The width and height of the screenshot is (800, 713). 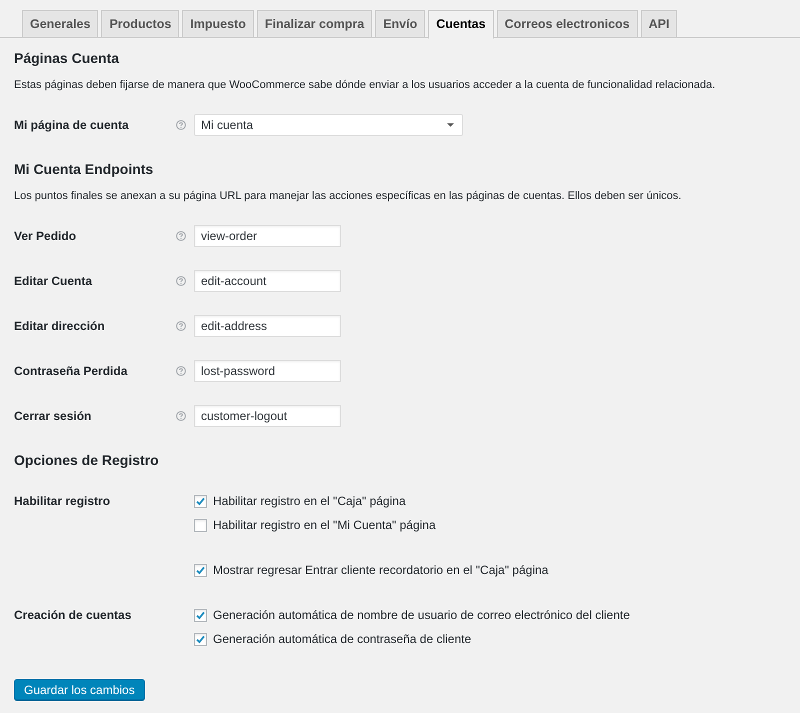 I want to click on text-field: lost-password, so click(x=267, y=371).